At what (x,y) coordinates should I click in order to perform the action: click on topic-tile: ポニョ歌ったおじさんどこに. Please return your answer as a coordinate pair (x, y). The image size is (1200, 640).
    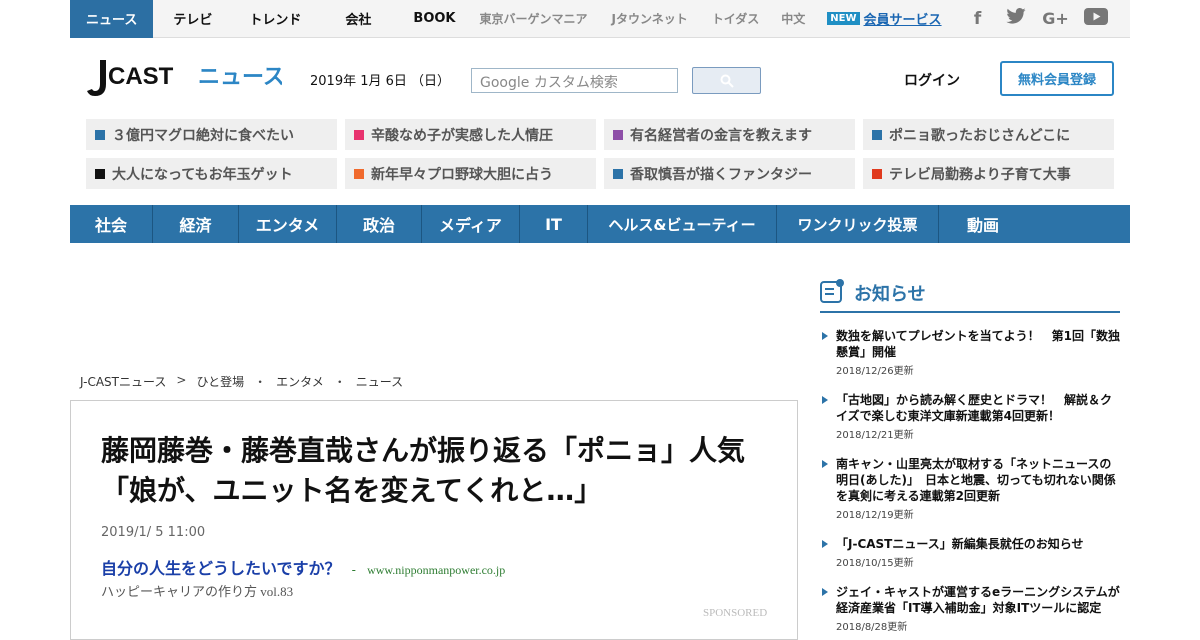
    Looking at the image, I should click on (988, 134).